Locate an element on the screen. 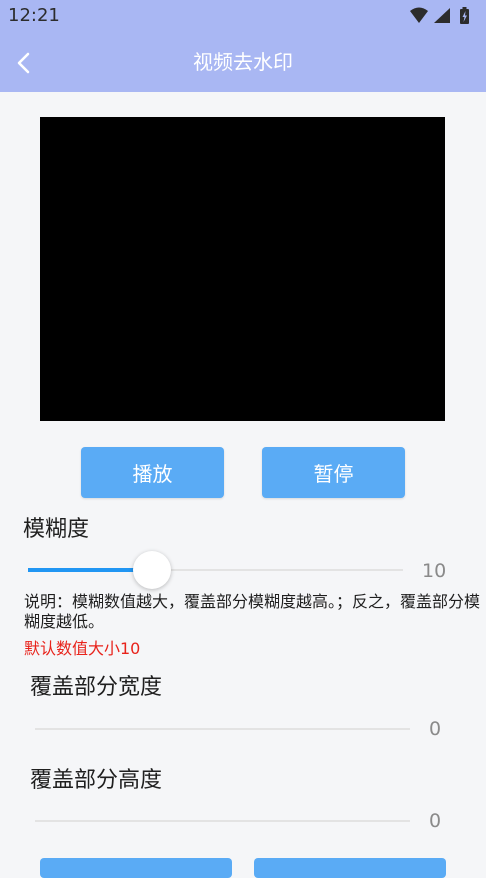 Image resolution: width=486 pixels, height=878 pixels. bottom-left-button is located at coordinates (136, 868).